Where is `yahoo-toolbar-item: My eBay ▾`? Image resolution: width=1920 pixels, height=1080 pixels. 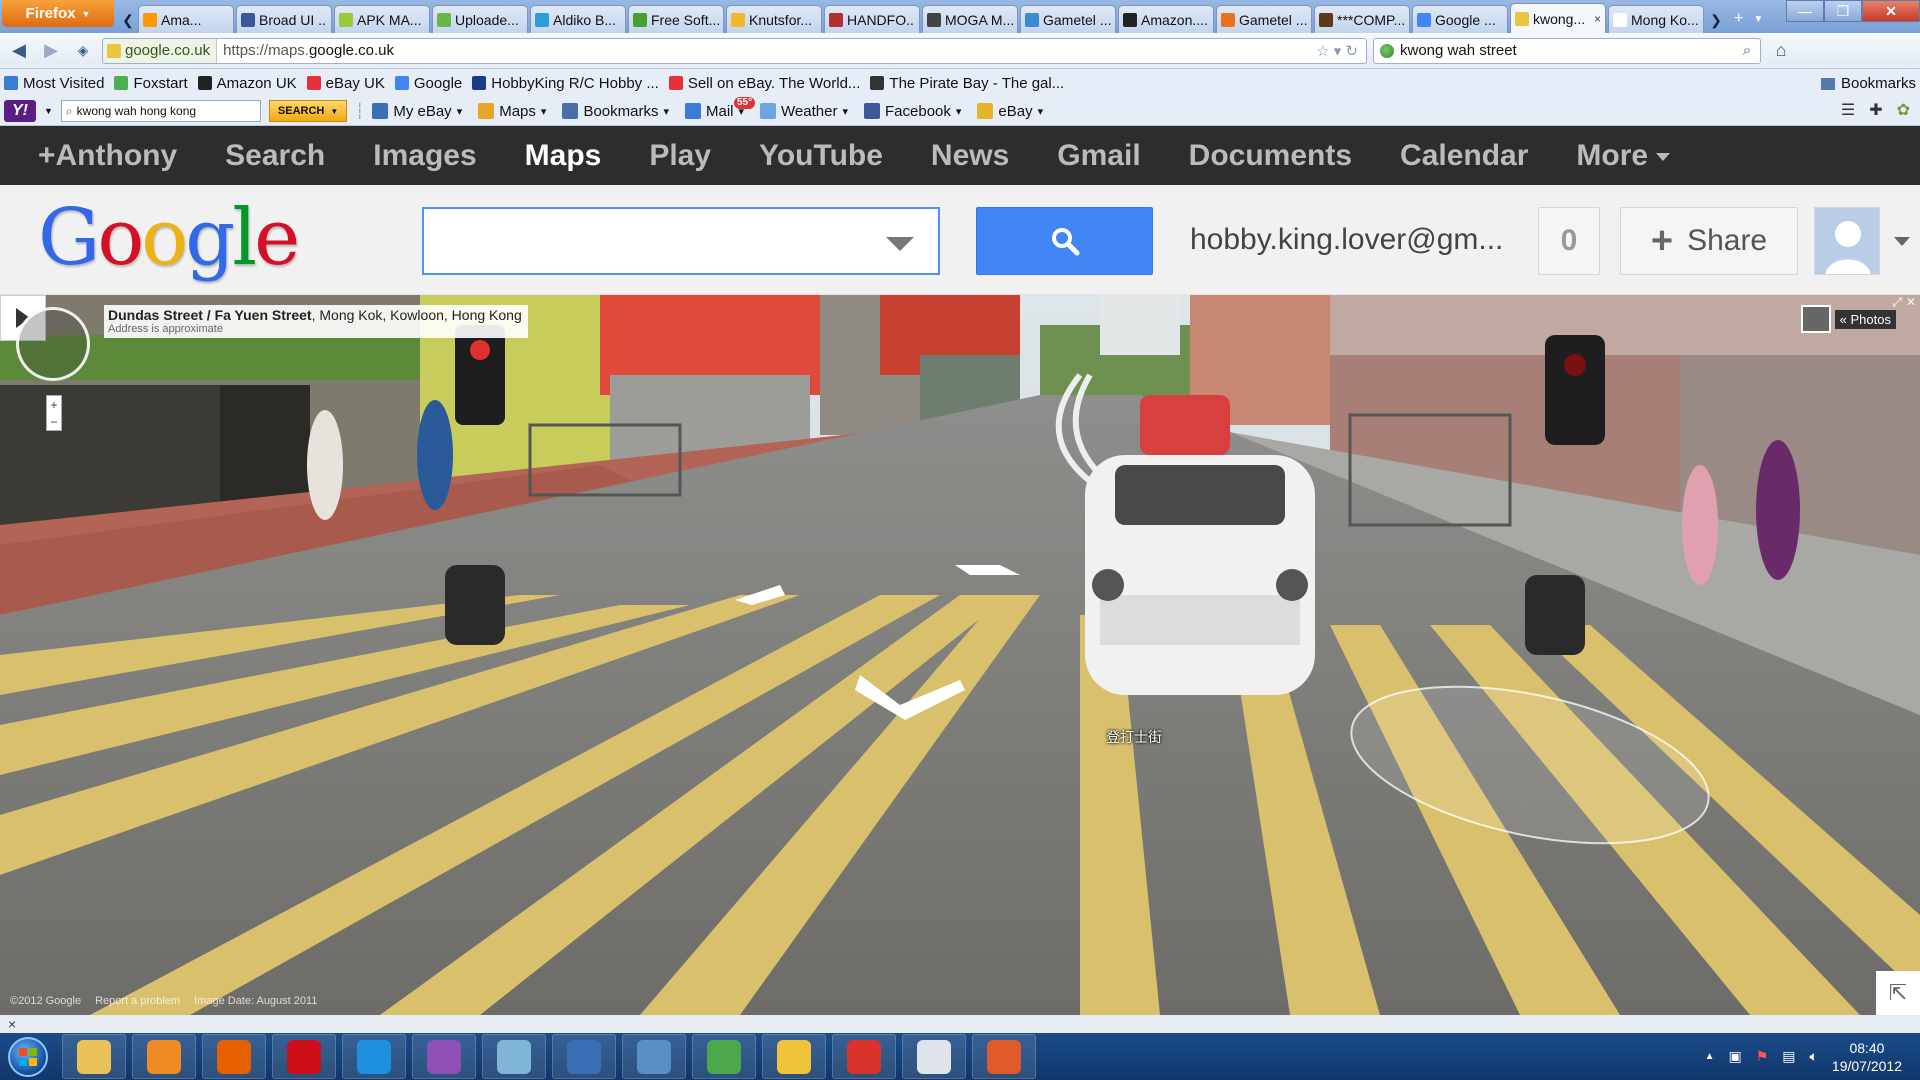
yahoo-toolbar-item: My eBay ▾ is located at coordinates (417, 111).